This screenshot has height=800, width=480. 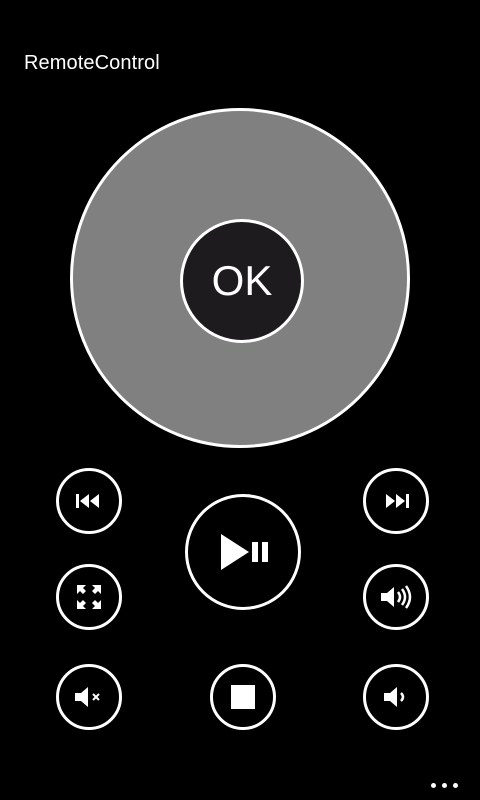 I want to click on previous-track-icon, so click(x=87, y=501).